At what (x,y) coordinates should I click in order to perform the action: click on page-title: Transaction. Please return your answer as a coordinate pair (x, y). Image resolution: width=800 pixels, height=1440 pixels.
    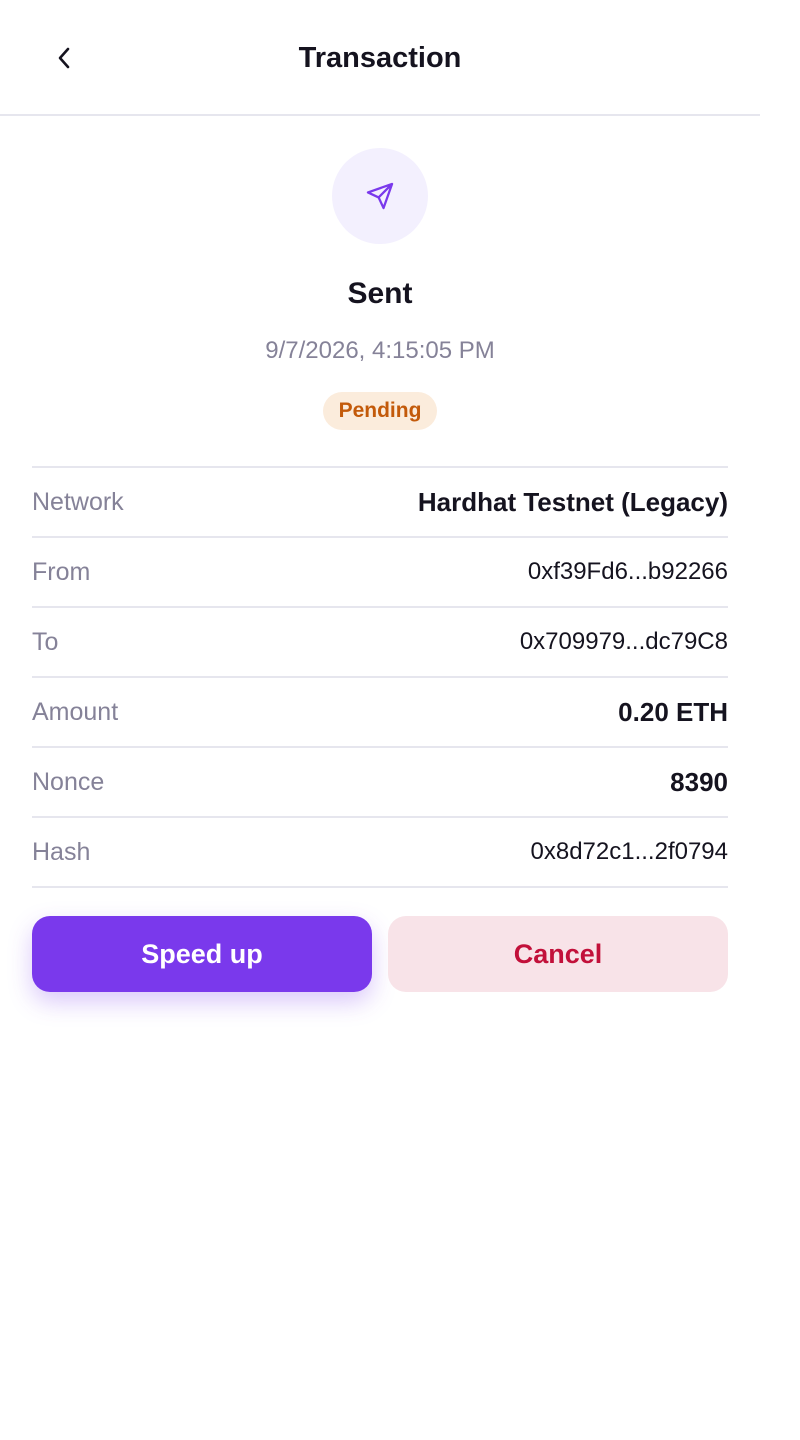
    Looking at the image, I should click on (380, 58).